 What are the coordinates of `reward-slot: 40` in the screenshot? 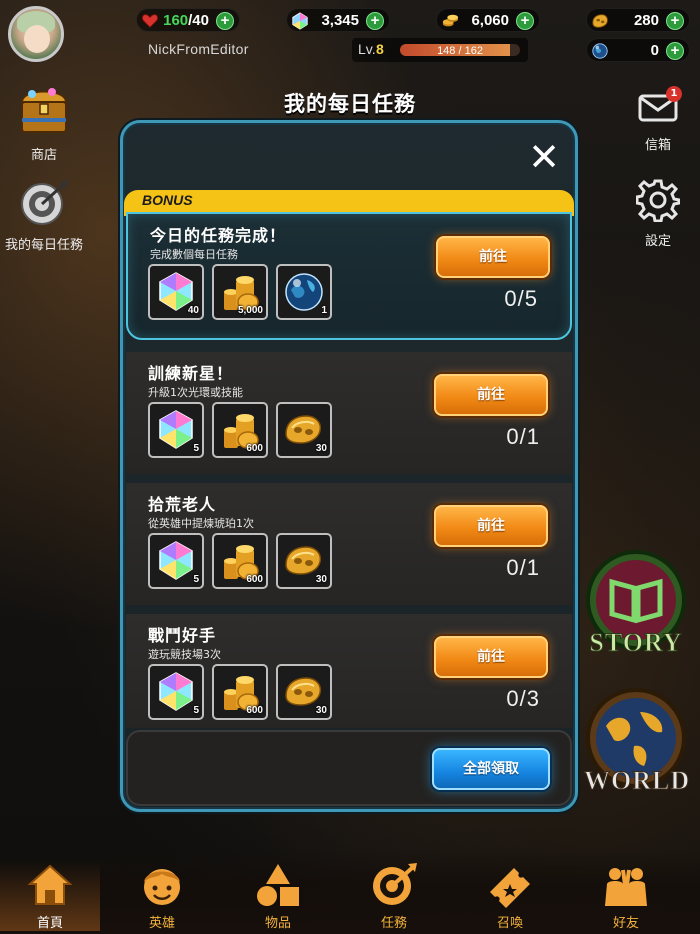 It's located at (176, 292).